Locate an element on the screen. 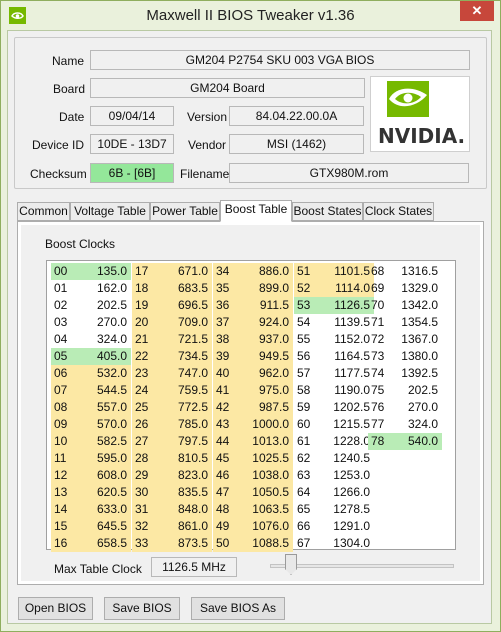  boost-clock-value: 557.0 is located at coordinates (102, 407).